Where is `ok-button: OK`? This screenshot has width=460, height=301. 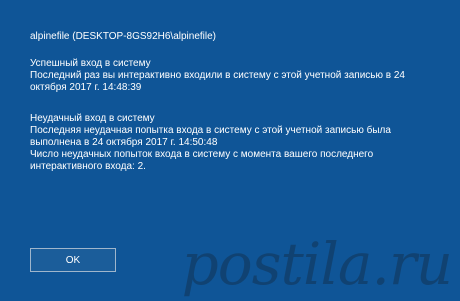
ok-button: OK is located at coordinates (73, 260).